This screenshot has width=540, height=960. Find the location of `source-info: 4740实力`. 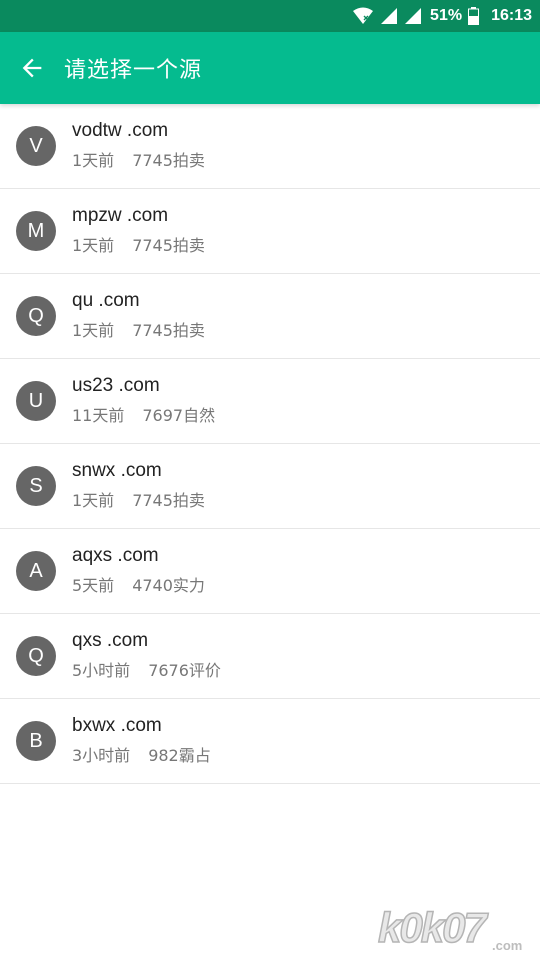

source-info: 4740实力 is located at coordinates (168, 585).